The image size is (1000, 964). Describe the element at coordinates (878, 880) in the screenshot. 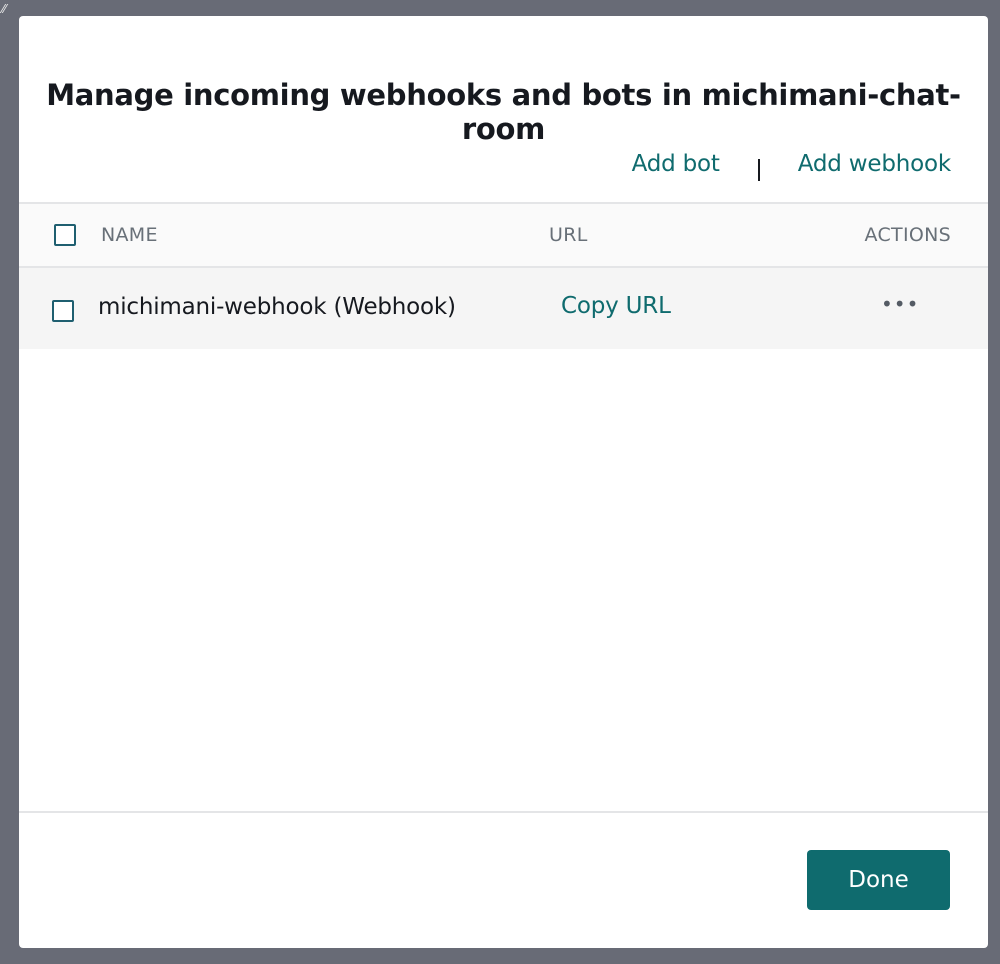

I see `done-button: Done` at that location.